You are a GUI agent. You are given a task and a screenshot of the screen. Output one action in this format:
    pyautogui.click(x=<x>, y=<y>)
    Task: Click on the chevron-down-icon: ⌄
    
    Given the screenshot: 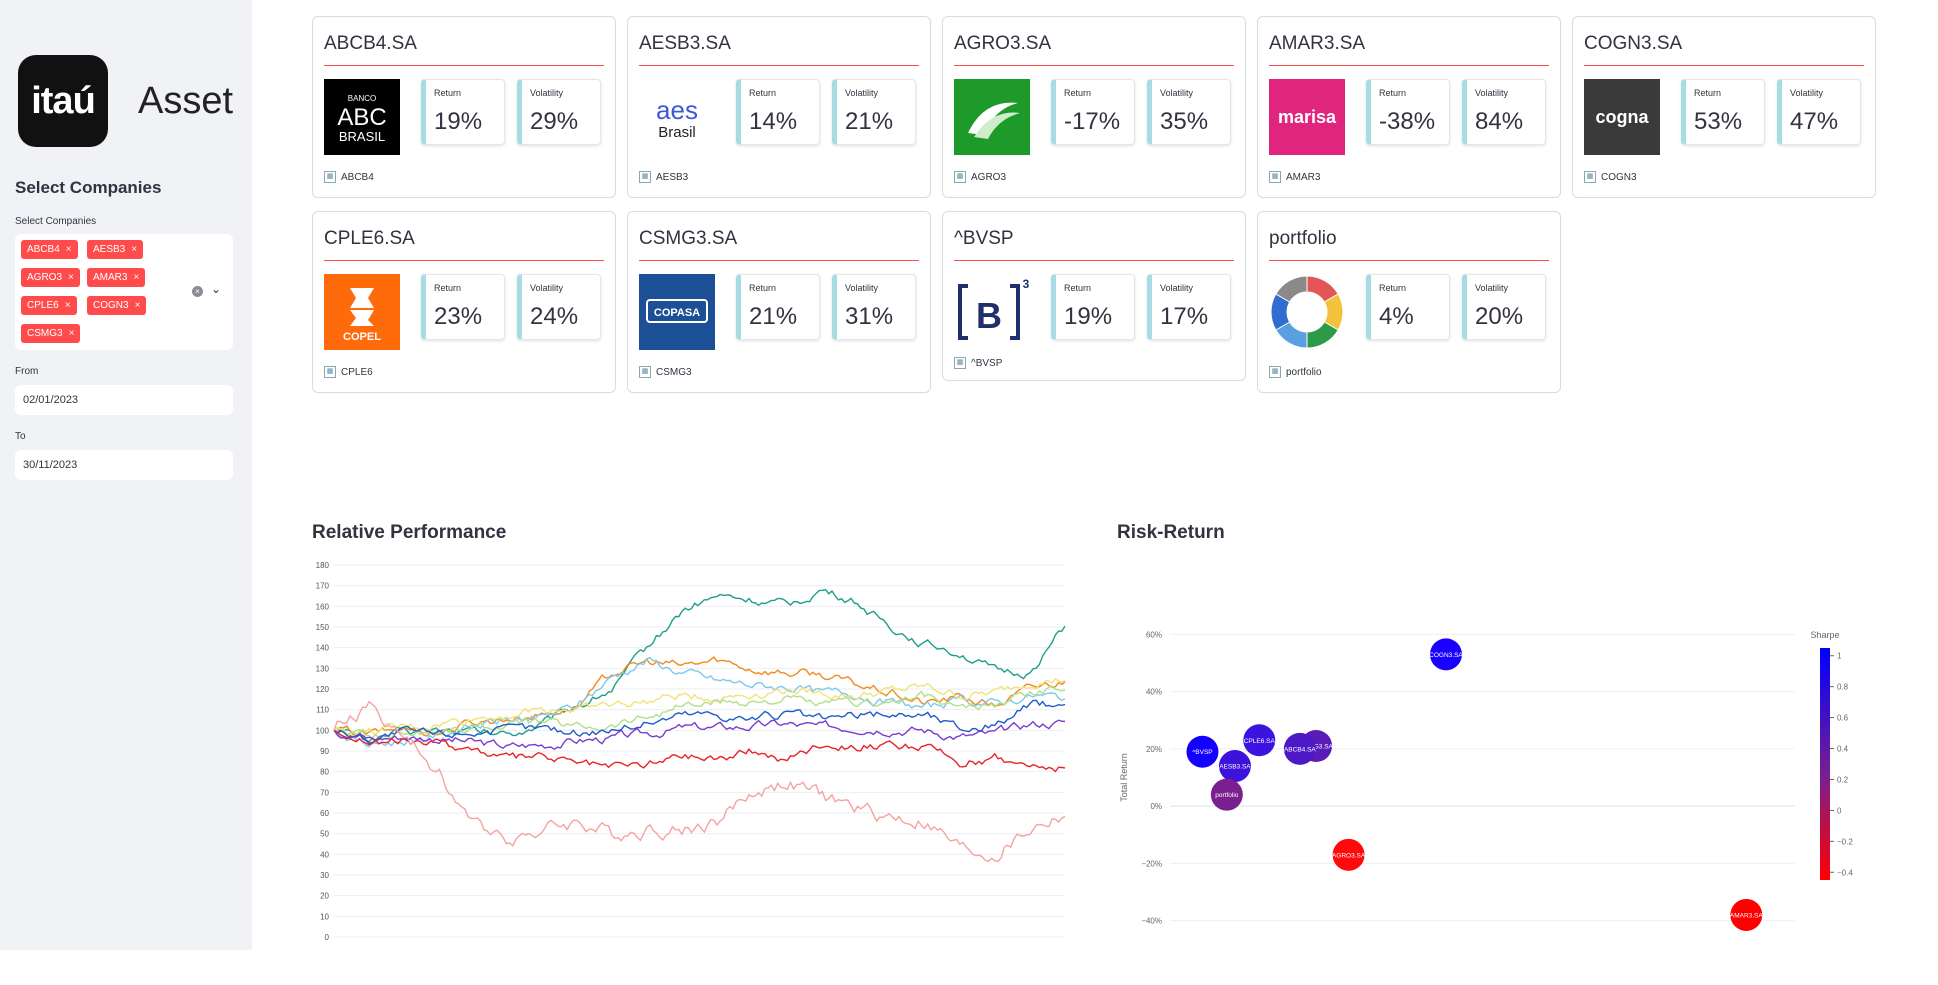 What is the action you would take?
    pyautogui.click(x=216, y=289)
    